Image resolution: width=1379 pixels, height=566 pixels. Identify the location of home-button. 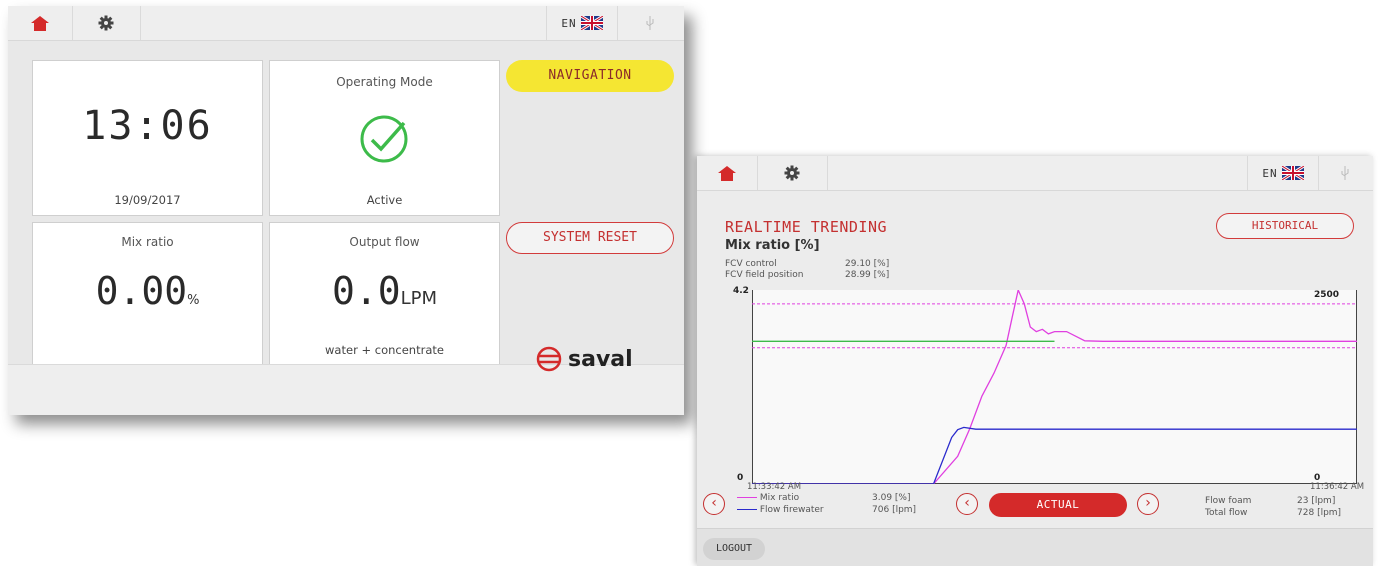
(40, 23).